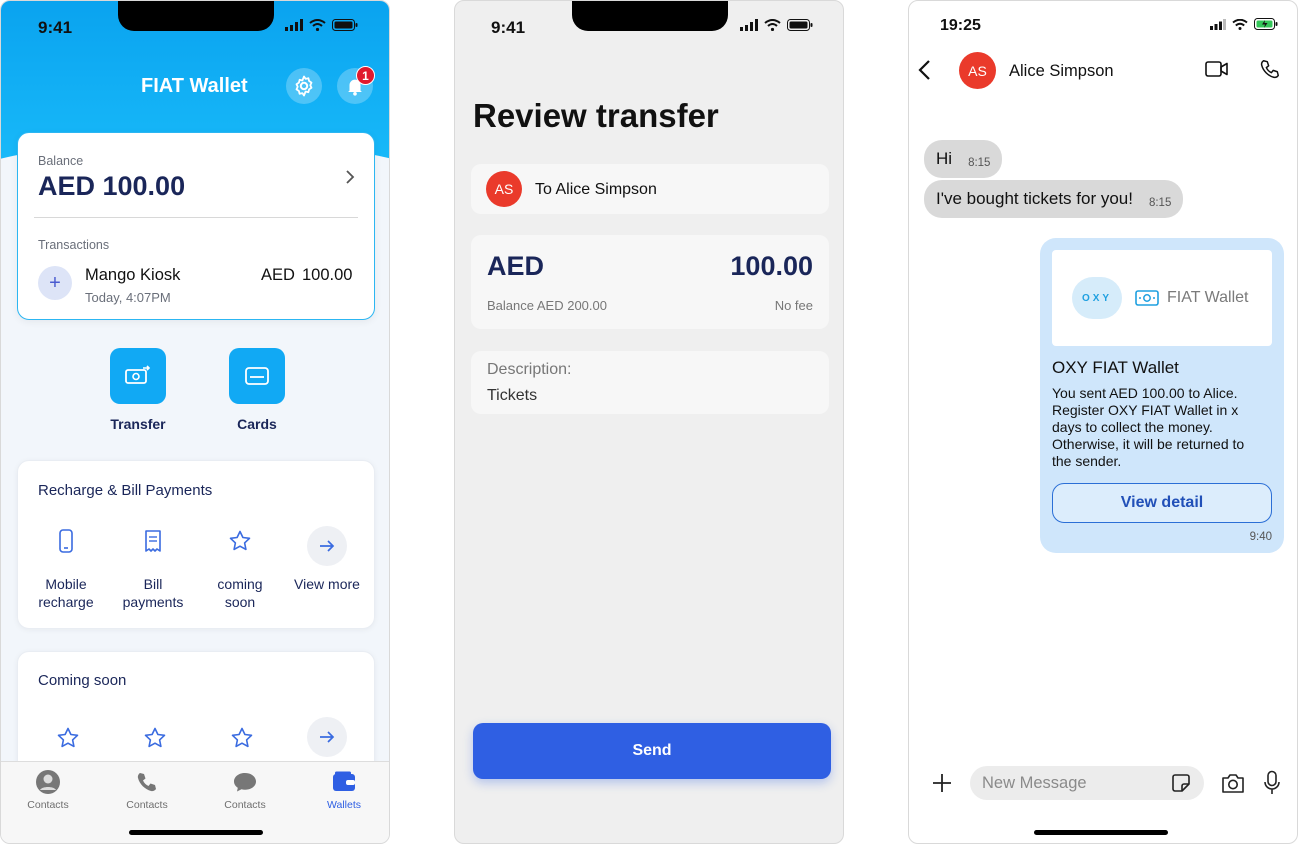 The width and height of the screenshot is (1298, 844). I want to click on balance-label: Balance, so click(61, 161).